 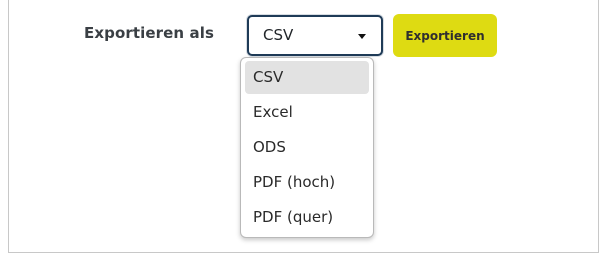 I want to click on caret-down-icon, so click(x=362, y=36).